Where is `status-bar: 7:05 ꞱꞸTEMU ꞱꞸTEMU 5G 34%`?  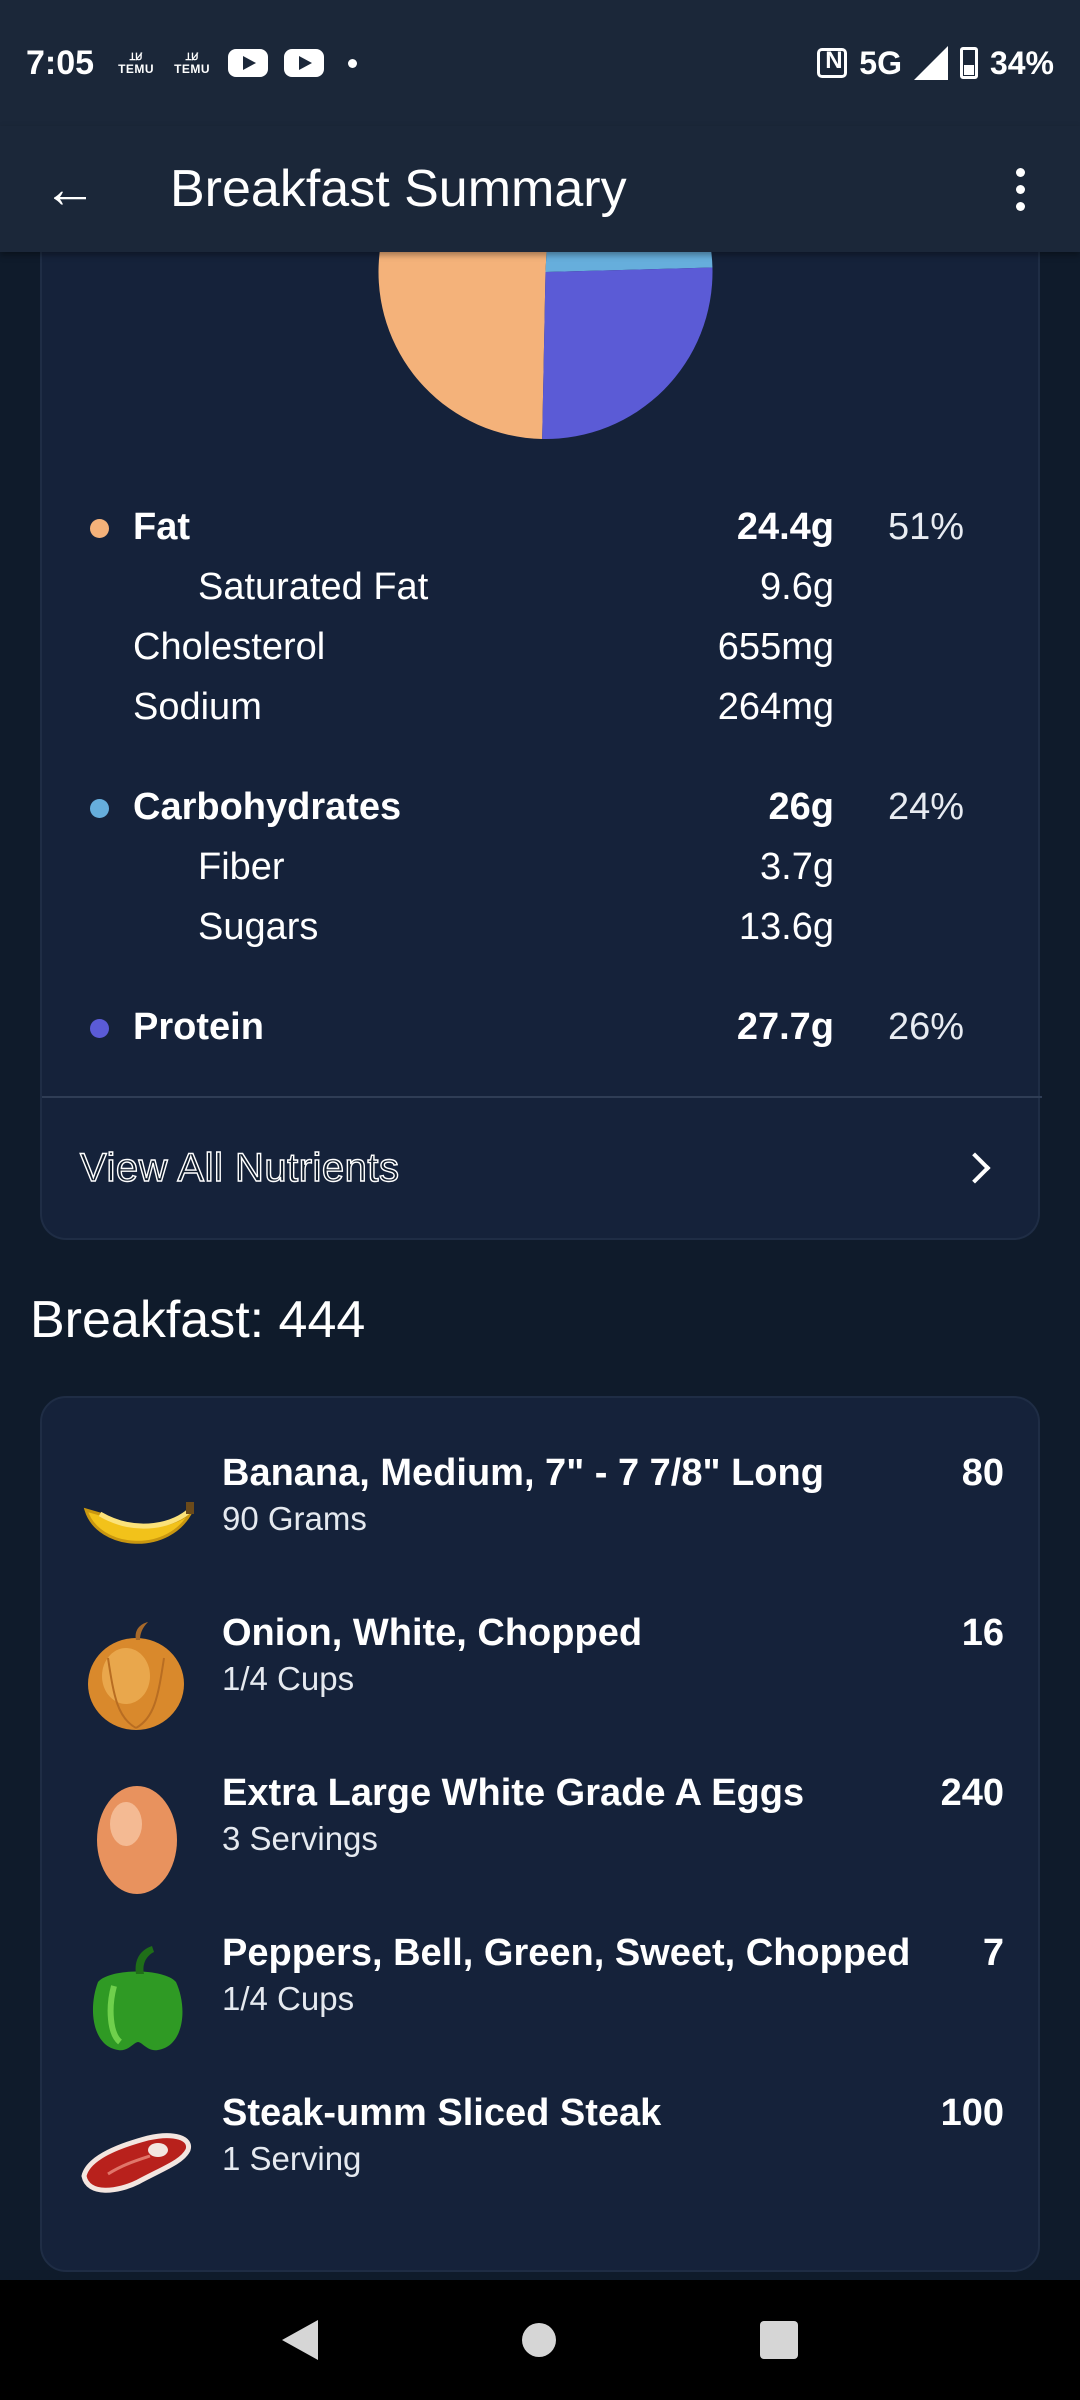 status-bar: 7:05 ꞱꞸTEMU ꞱꞸTEMU 5G 34% is located at coordinates (540, 63).